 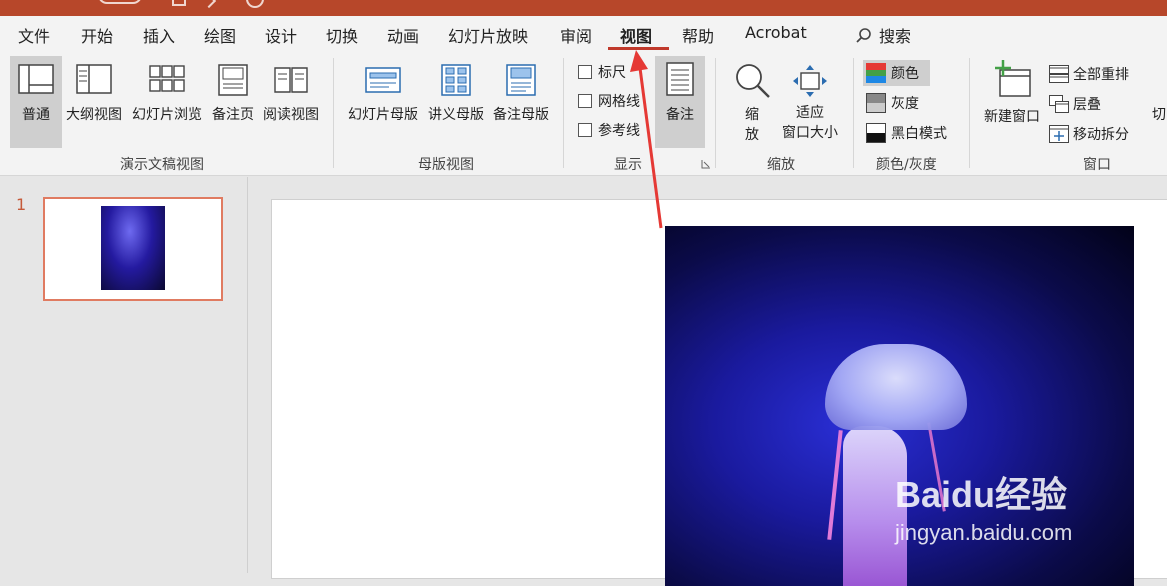 I want to click on switch-window-button: 切, so click(x=1159, y=114).